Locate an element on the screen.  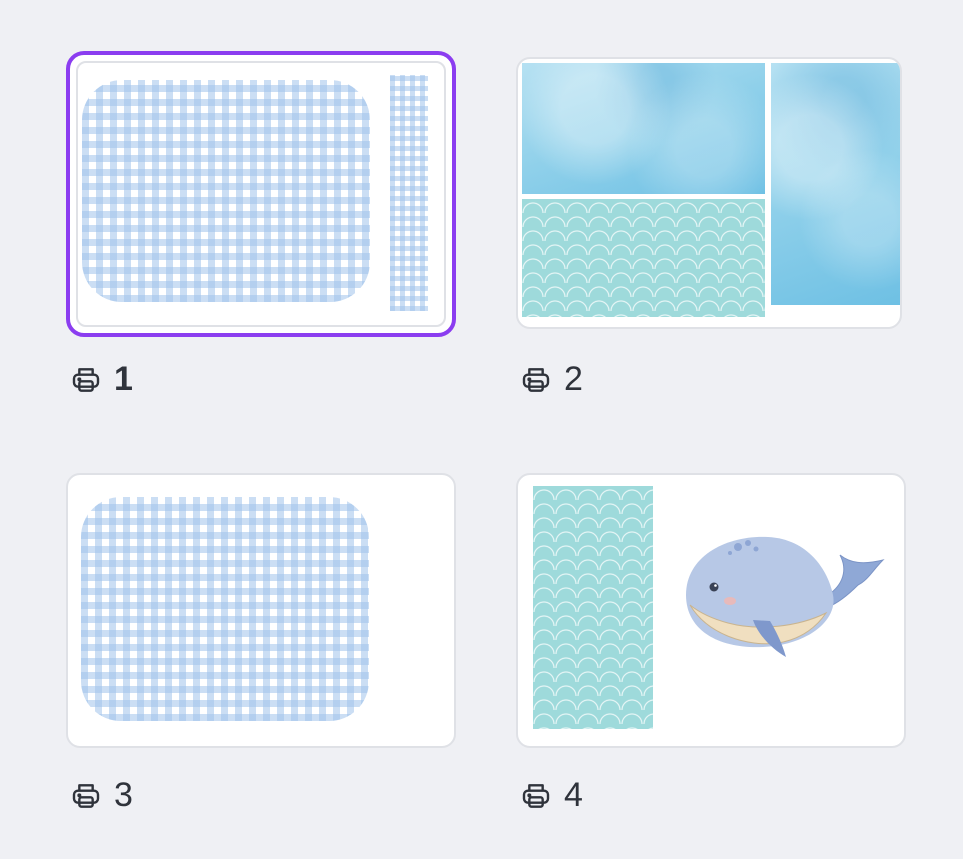
aqua-wave-panel is located at coordinates (643, 258).